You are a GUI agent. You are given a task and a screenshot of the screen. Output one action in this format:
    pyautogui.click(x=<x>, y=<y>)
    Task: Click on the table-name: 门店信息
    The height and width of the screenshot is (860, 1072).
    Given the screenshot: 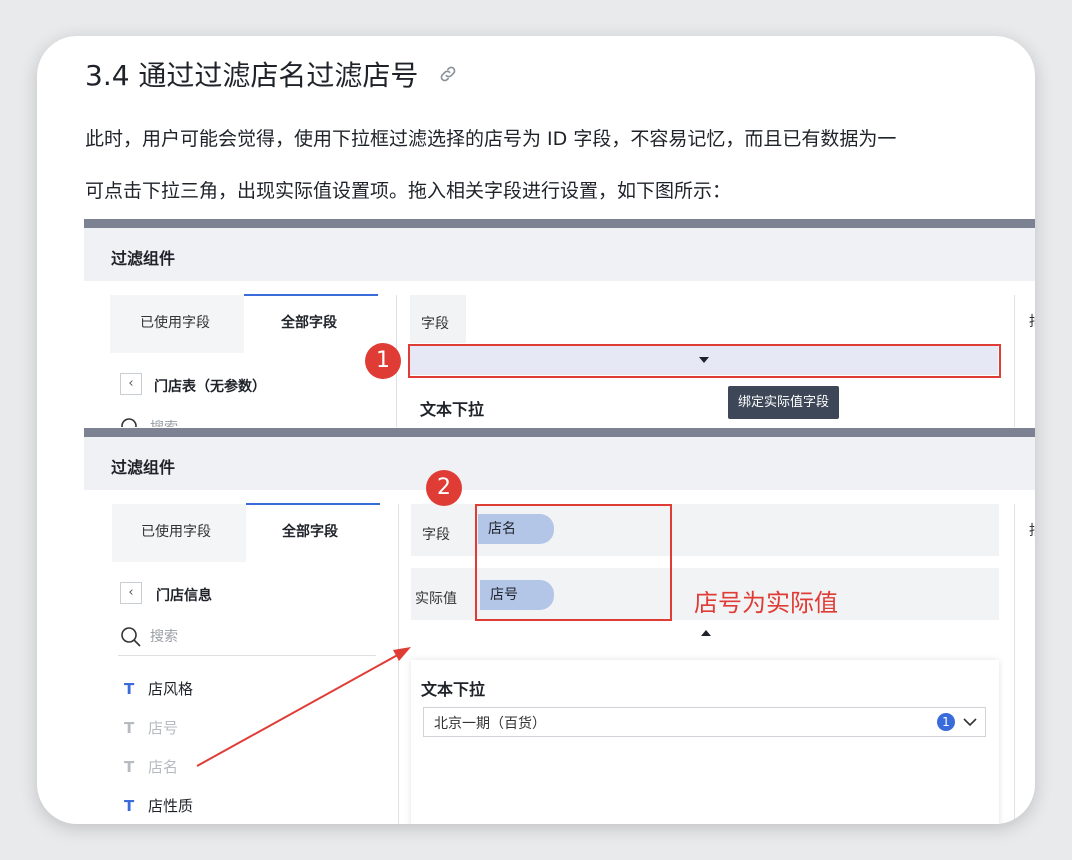 What is the action you would take?
    pyautogui.click(x=184, y=596)
    